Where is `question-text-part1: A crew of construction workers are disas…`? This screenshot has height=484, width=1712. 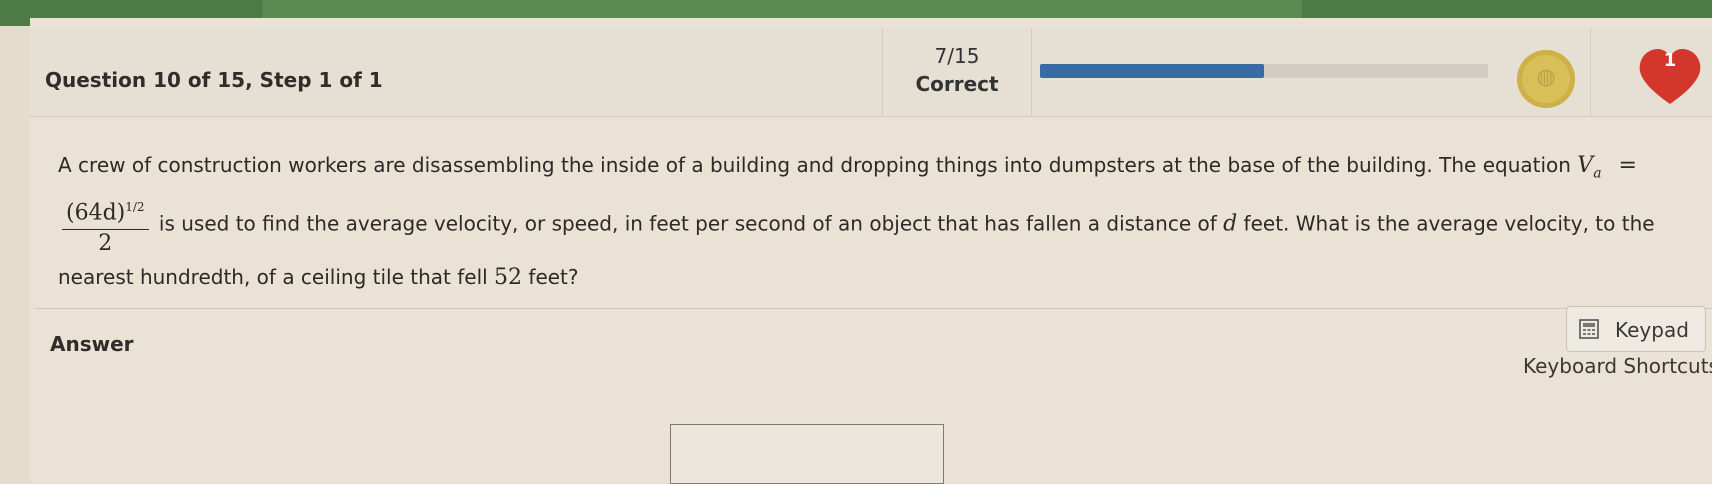 question-text-part1: A crew of construction workers are disas… is located at coordinates (818, 165).